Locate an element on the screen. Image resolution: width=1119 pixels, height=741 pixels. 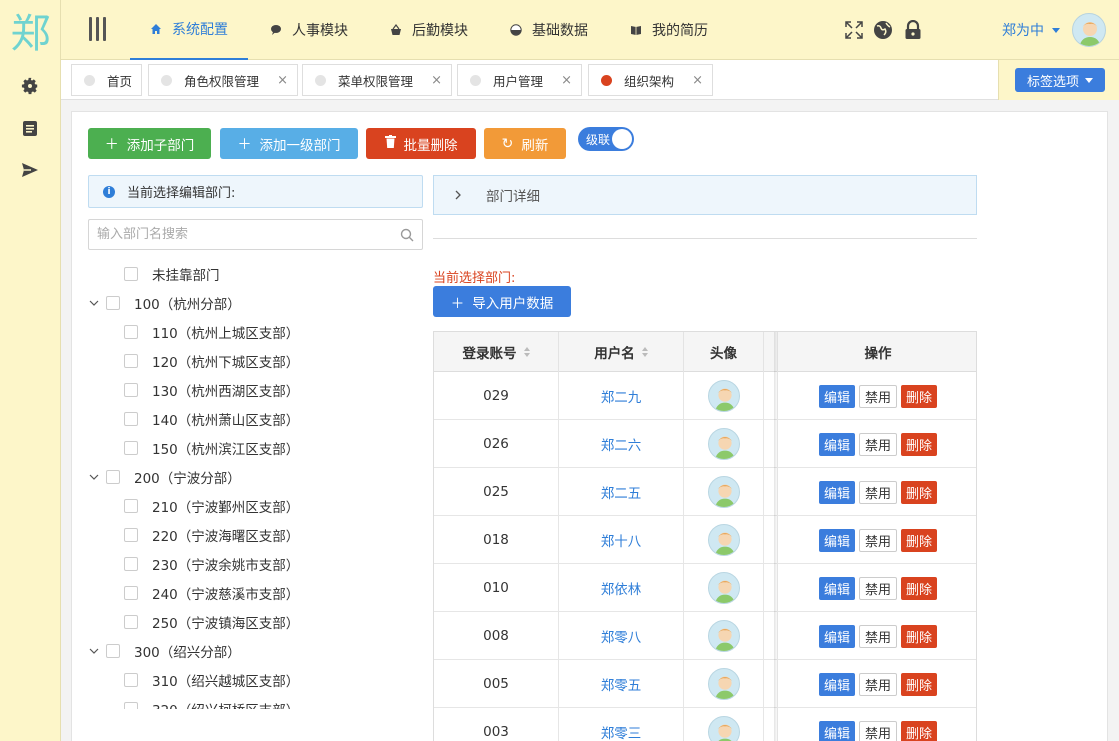
column-header-account: 登录账号 is located at coordinates (496, 352).